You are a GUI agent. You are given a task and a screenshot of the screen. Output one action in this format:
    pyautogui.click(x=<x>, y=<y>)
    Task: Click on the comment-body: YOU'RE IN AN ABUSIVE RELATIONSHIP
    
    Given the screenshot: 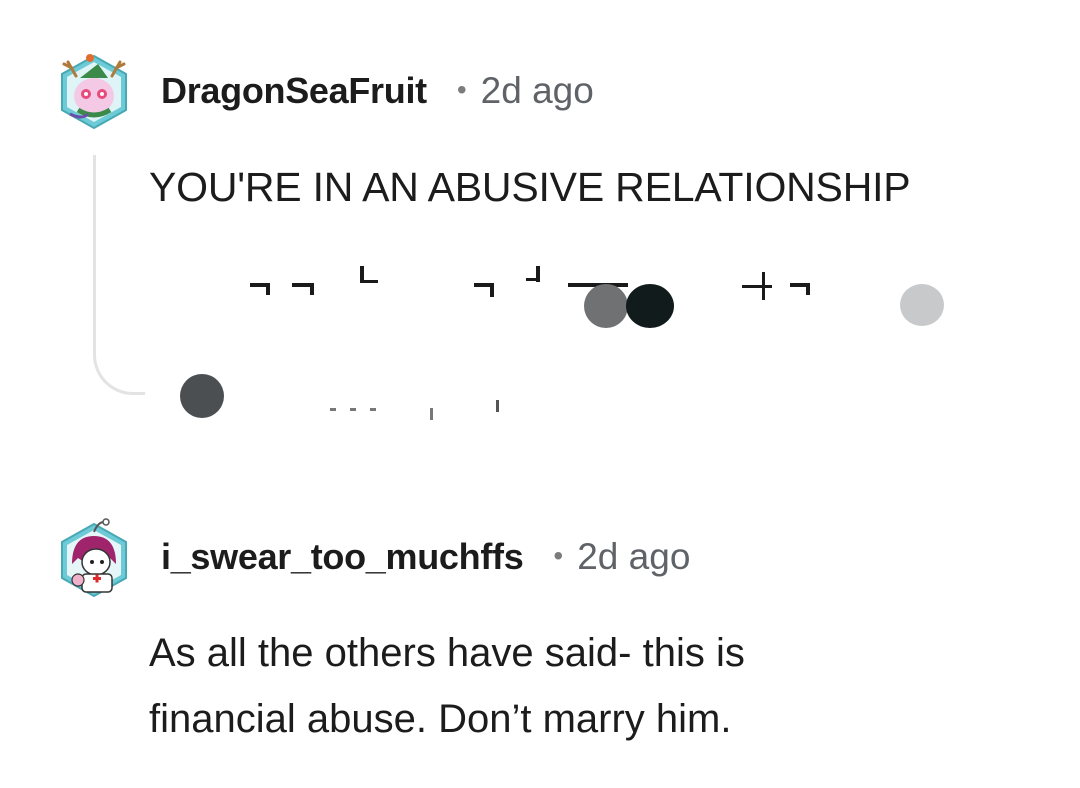 What is the action you would take?
    pyautogui.click(x=530, y=187)
    